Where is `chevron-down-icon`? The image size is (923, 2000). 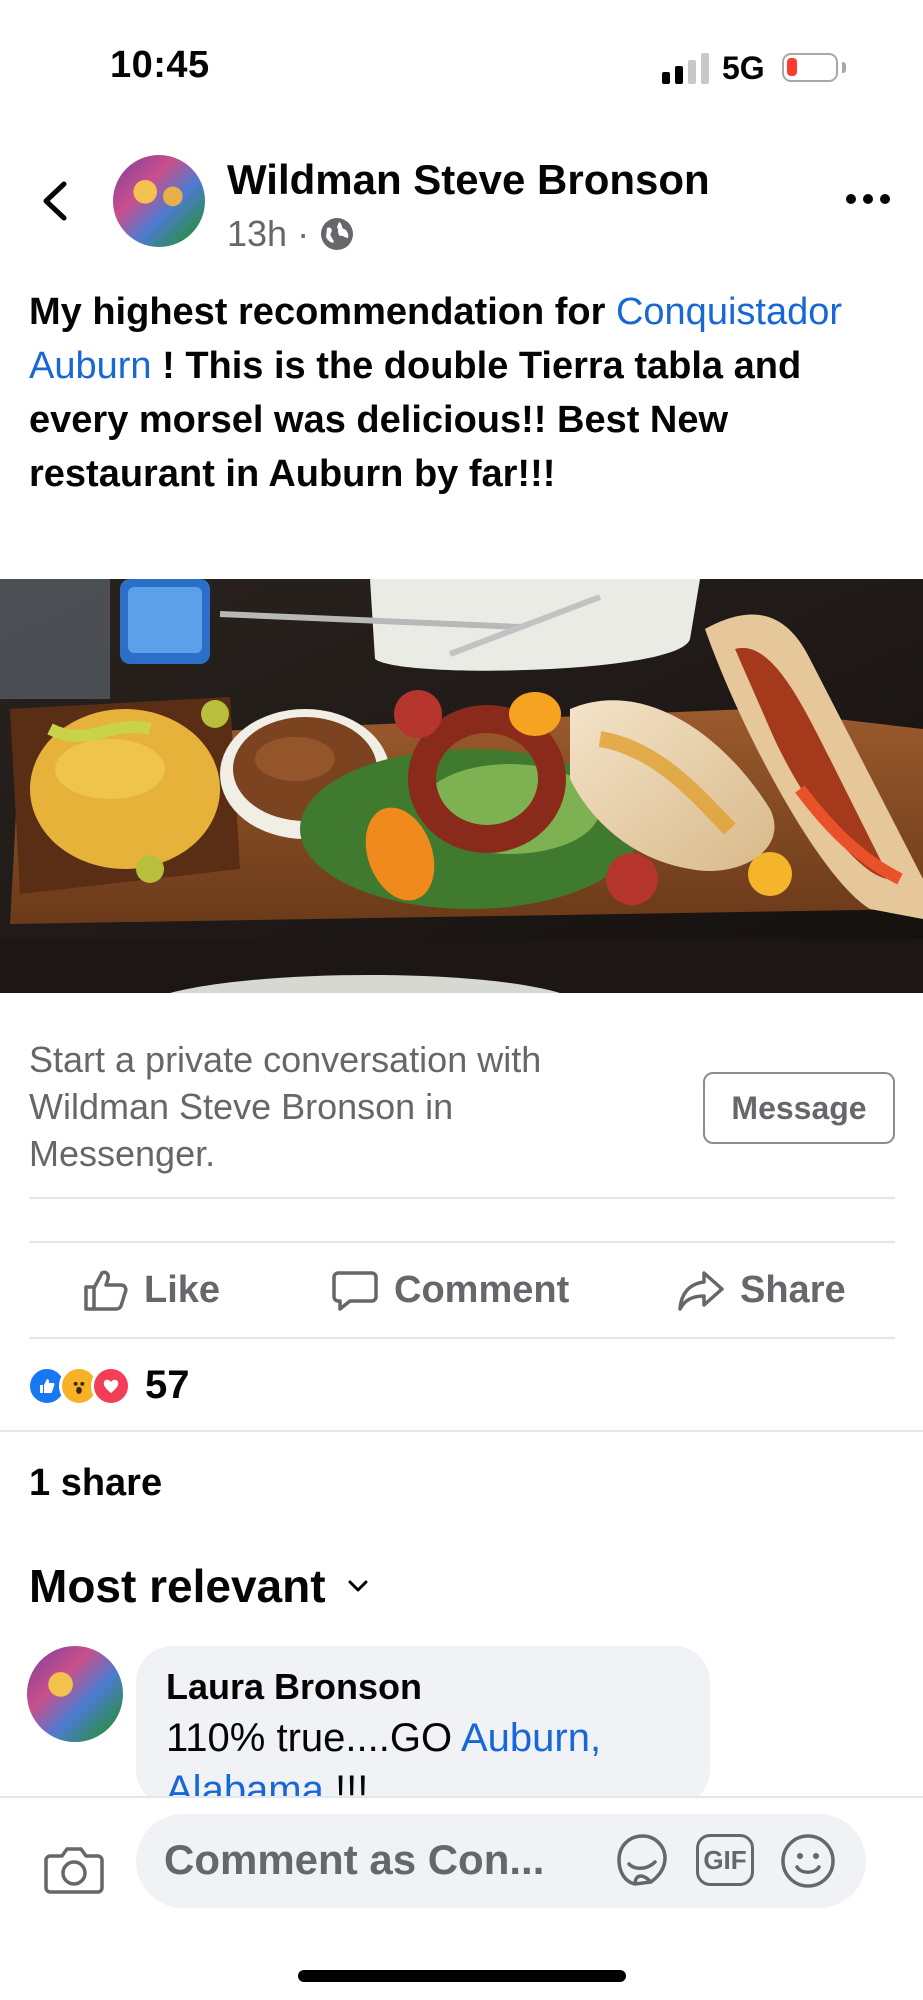 chevron-down-icon is located at coordinates (358, 1586).